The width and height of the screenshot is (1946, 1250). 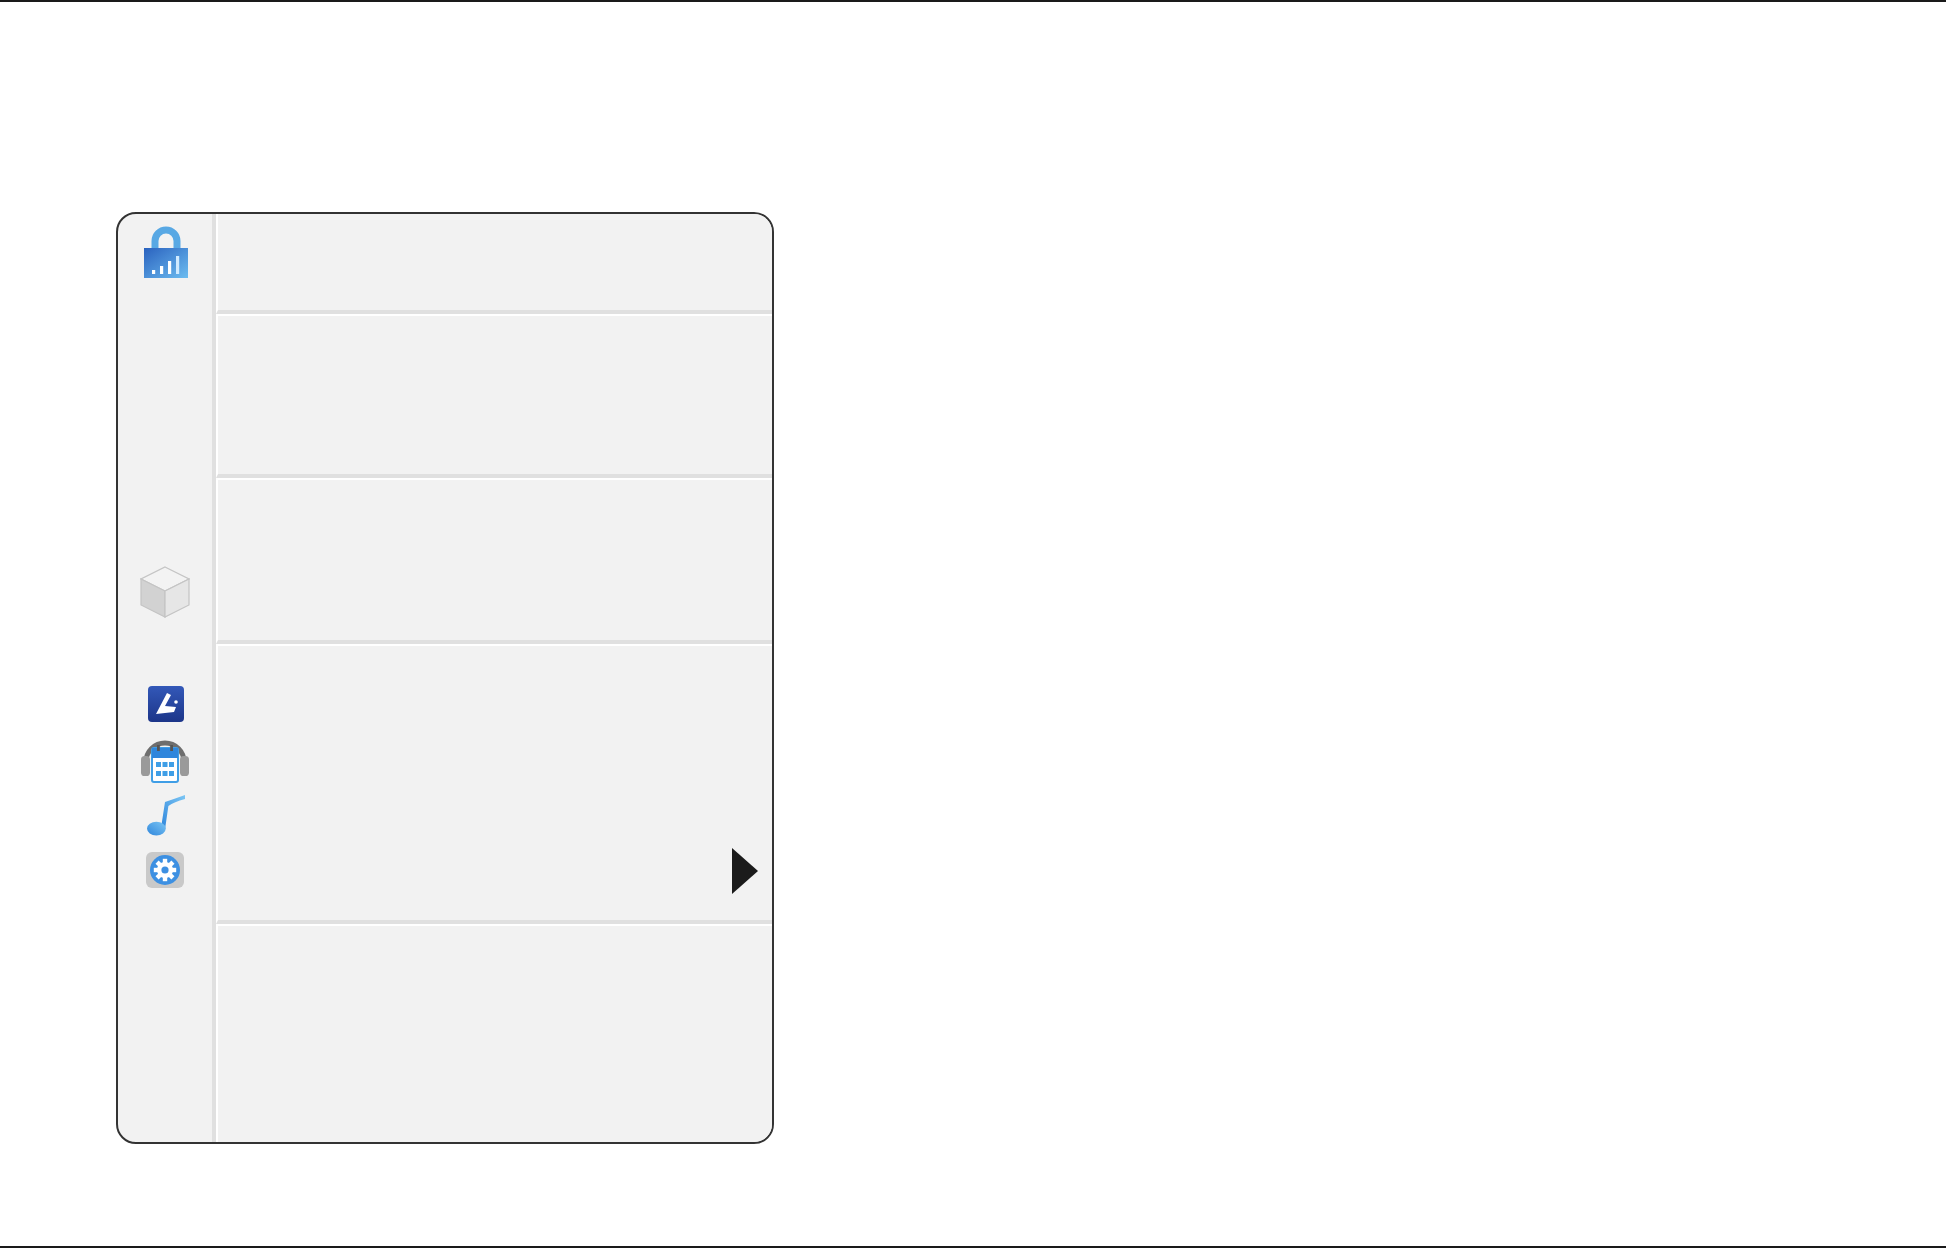 What do you see at coordinates (165, 592) in the screenshot?
I see `cube-icon` at bounding box center [165, 592].